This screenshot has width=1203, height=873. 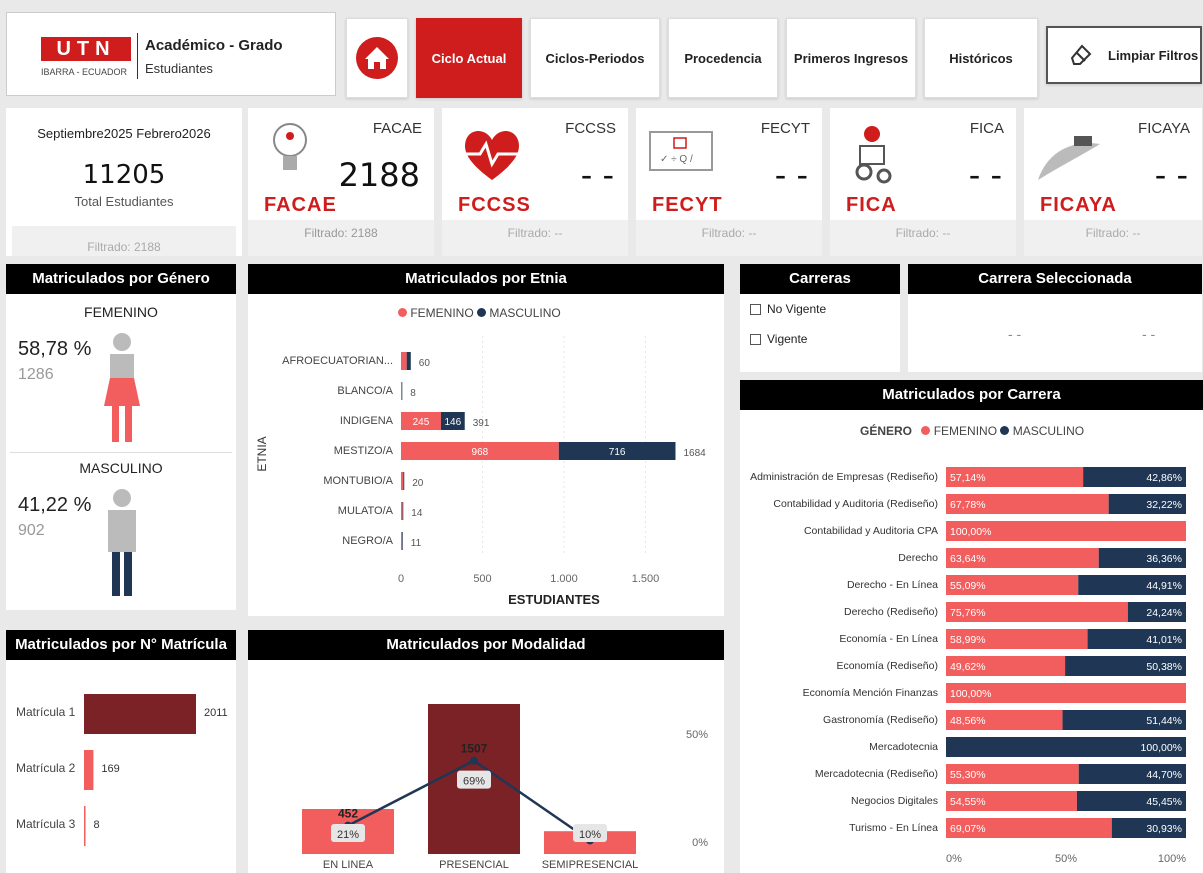 I want to click on x-tick-label: 0%, so click(x=954, y=859).